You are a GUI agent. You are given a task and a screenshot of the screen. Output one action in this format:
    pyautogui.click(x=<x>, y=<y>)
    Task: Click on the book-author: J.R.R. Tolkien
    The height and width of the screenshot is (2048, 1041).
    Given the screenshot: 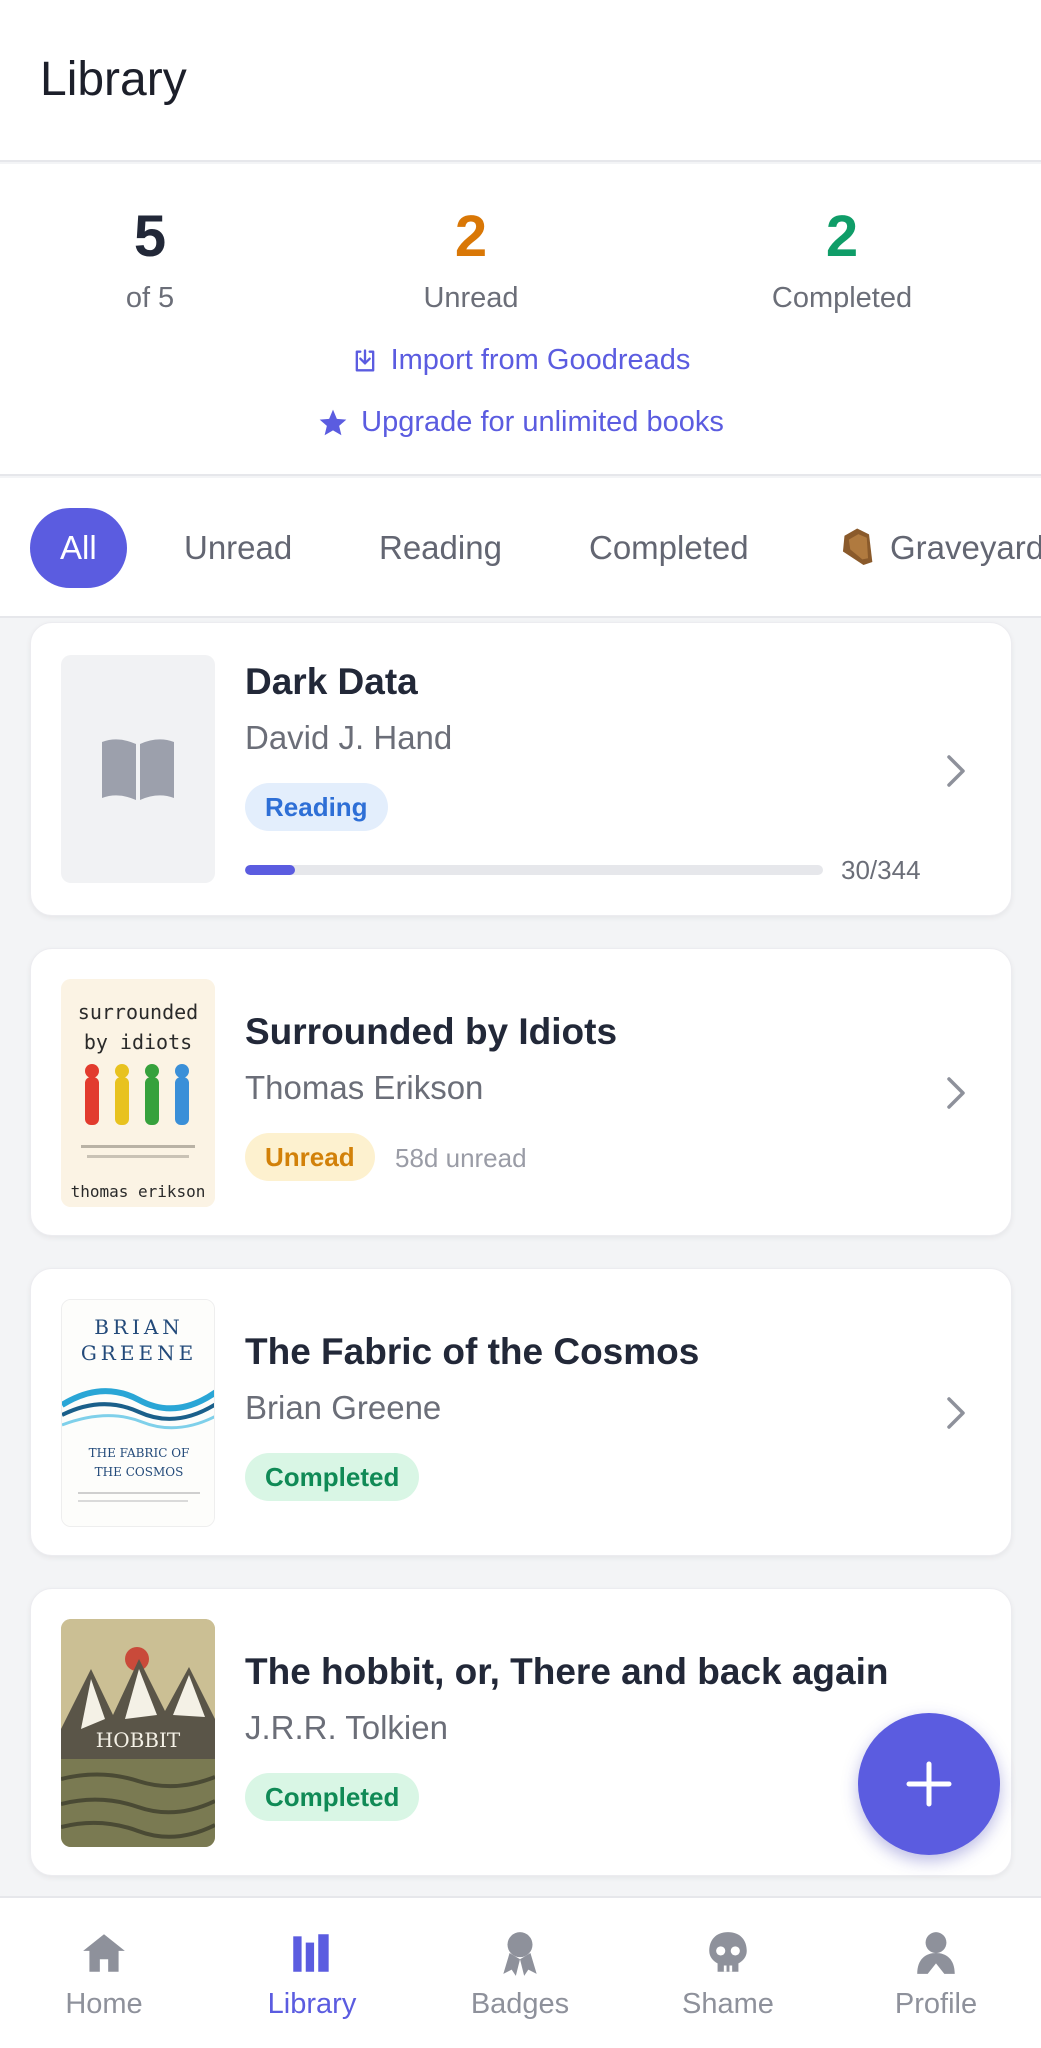 What is the action you would take?
    pyautogui.click(x=346, y=1727)
    